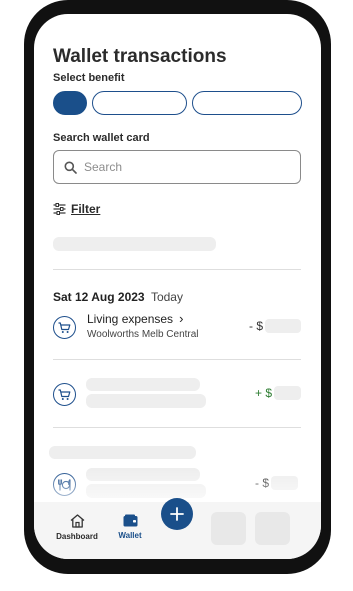 The image size is (353, 591). What do you see at coordinates (59, 209) in the screenshot?
I see `sliders-icon` at bounding box center [59, 209].